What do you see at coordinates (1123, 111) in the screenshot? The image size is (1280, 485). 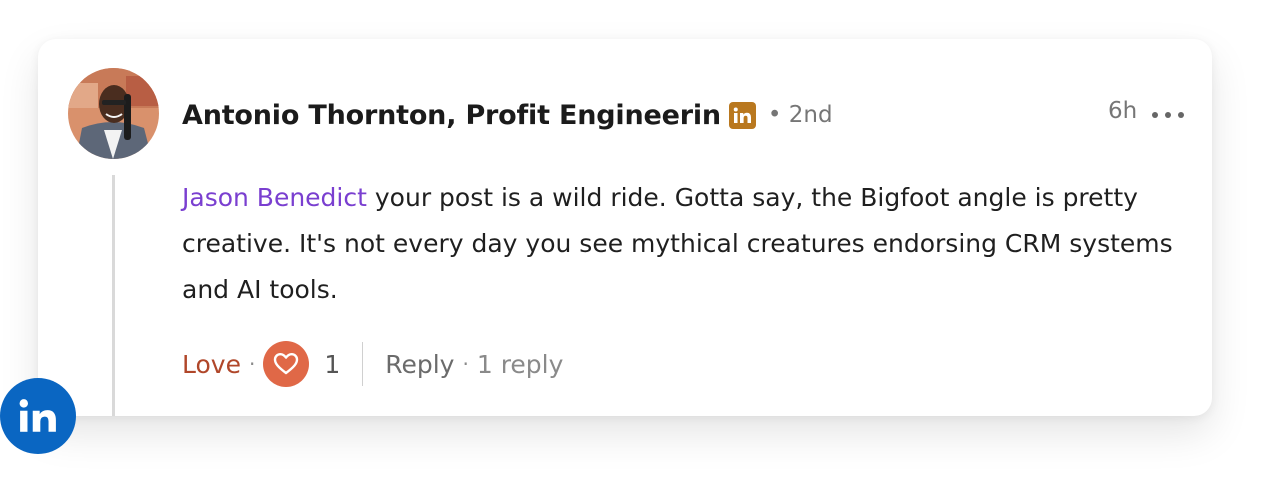 I see `timestamp: 6h` at bounding box center [1123, 111].